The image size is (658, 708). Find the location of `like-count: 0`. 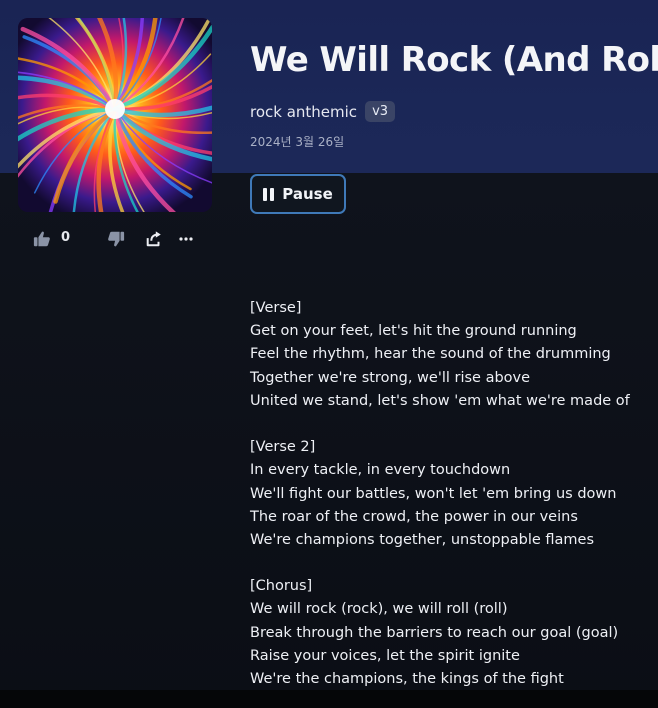

like-count: 0 is located at coordinates (66, 237).